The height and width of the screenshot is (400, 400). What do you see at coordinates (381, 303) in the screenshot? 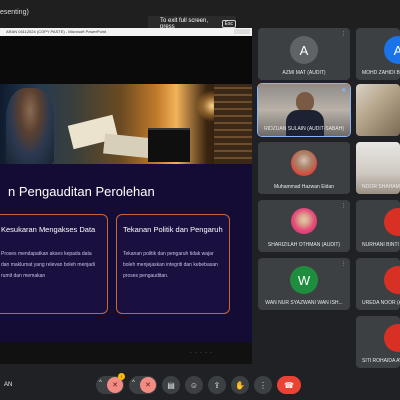
I see `participant-name: UREDA NOOR (A` at bounding box center [381, 303].